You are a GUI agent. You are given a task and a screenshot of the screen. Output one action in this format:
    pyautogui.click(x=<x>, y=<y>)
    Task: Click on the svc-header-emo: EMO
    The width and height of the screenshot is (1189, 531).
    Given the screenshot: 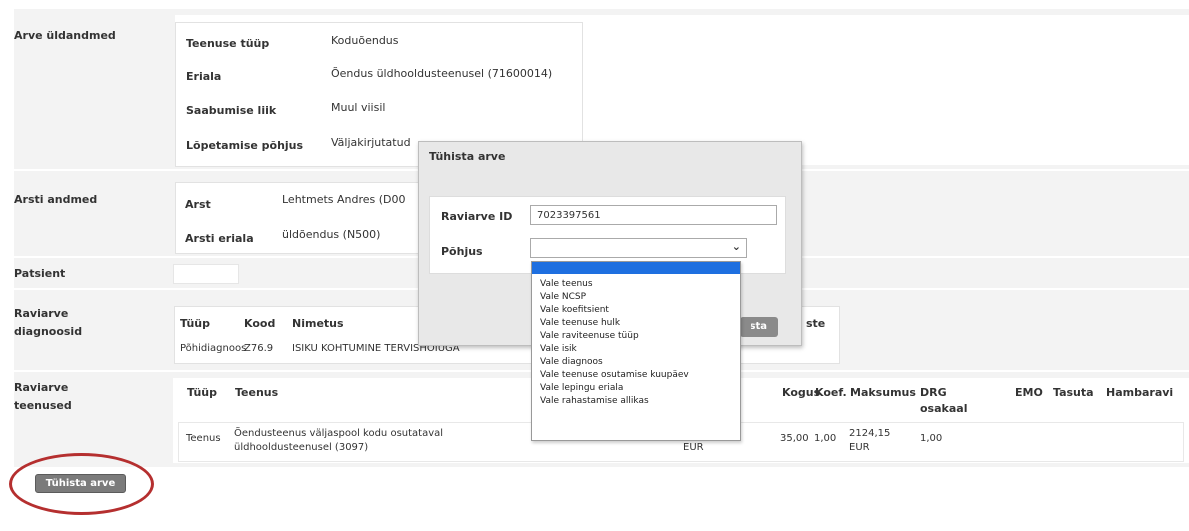 What is the action you would take?
    pyautogui.click(x=1029, y=392)
    